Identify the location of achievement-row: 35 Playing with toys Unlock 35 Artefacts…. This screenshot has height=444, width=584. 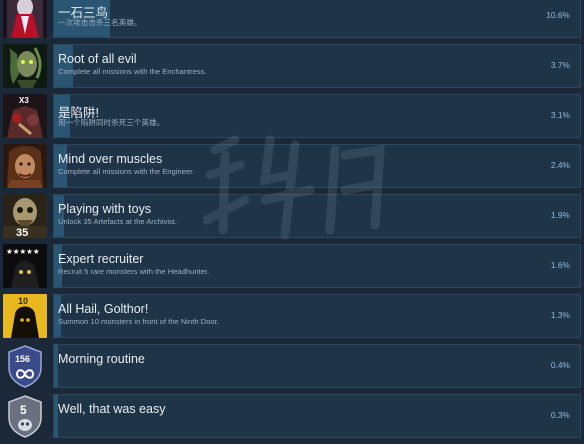
(292, 219).